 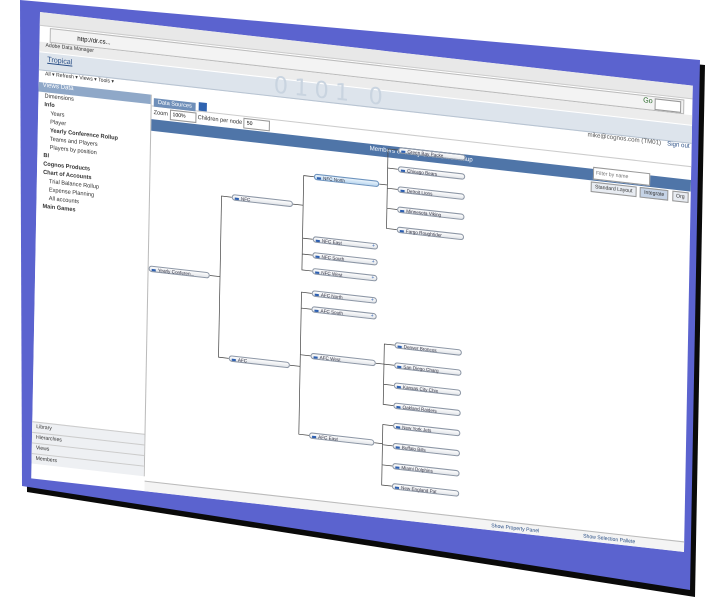 I want to click on app-title: Tropical, so click(x=59, y=61).